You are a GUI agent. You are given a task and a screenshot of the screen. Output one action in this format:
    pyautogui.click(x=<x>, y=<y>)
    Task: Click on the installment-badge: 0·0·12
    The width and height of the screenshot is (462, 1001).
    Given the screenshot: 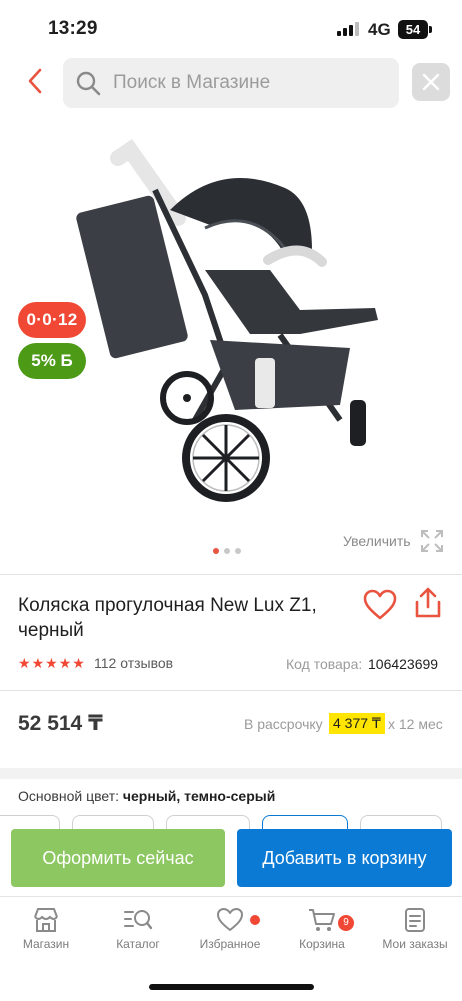 What is the action you would take?
    pyautogui.click(x=52, y=320)
    